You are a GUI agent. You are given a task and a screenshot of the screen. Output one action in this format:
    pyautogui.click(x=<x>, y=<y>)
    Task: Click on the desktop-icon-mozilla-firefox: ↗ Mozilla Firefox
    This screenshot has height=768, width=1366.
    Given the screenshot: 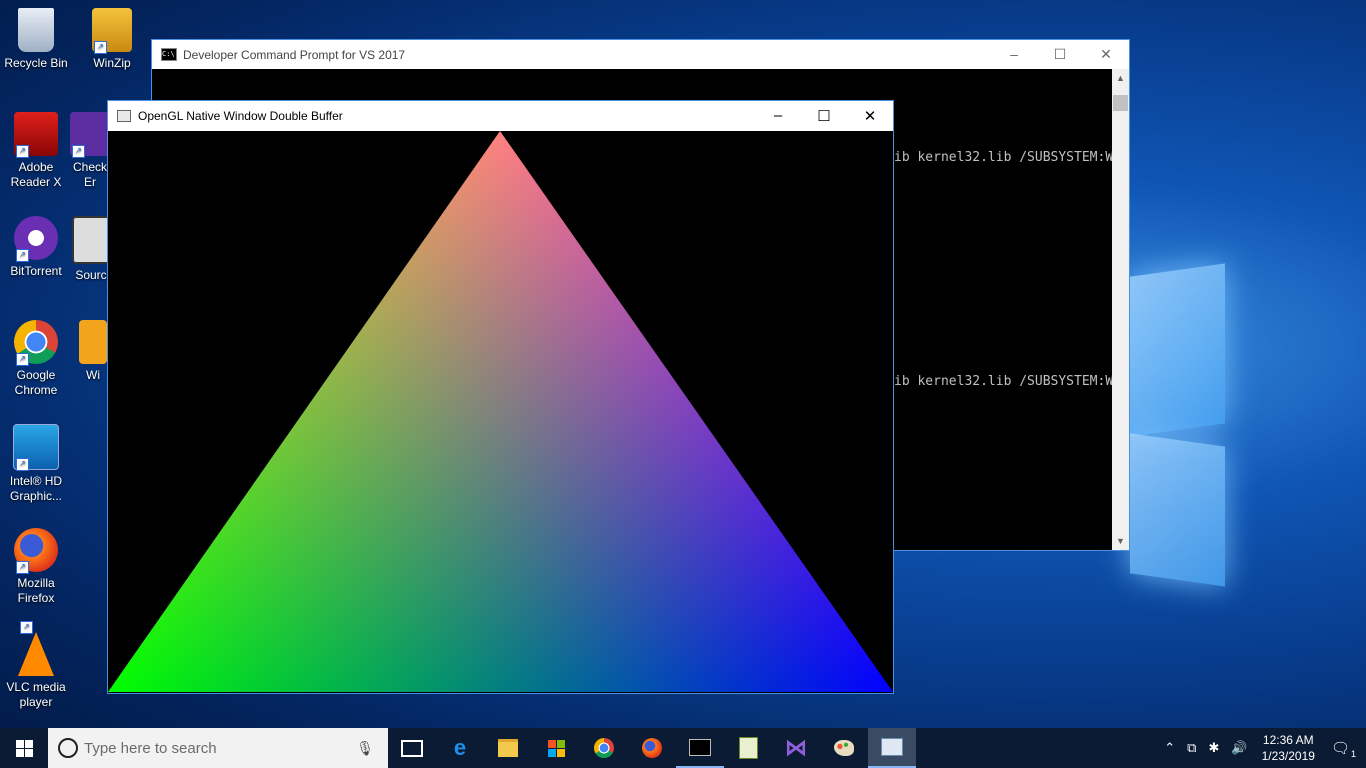 What is the action you would take?
    pyautogui.click(x=36, y=567)
    